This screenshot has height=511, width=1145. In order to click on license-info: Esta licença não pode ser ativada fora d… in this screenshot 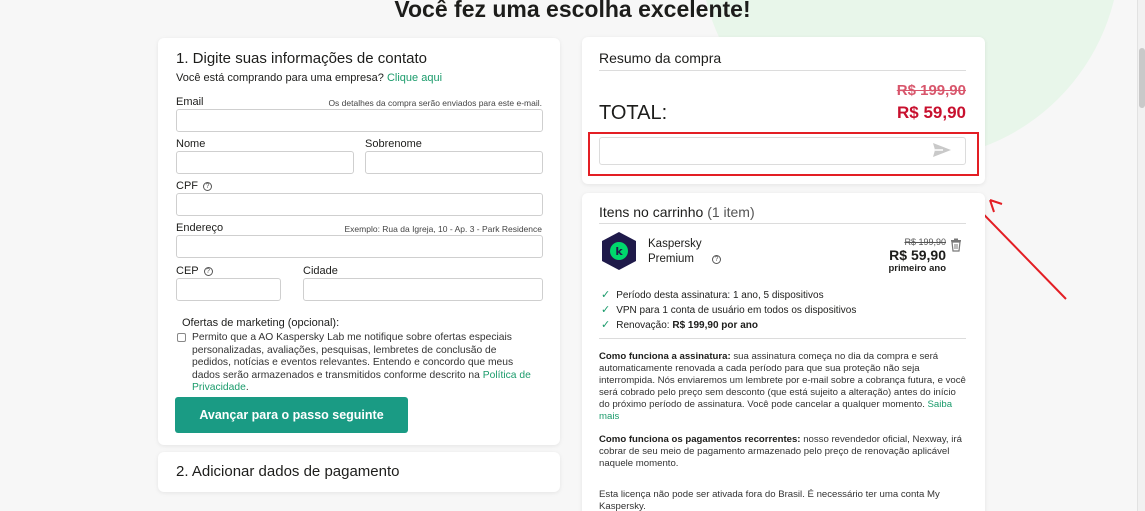, I will do `click(769, 500)`.